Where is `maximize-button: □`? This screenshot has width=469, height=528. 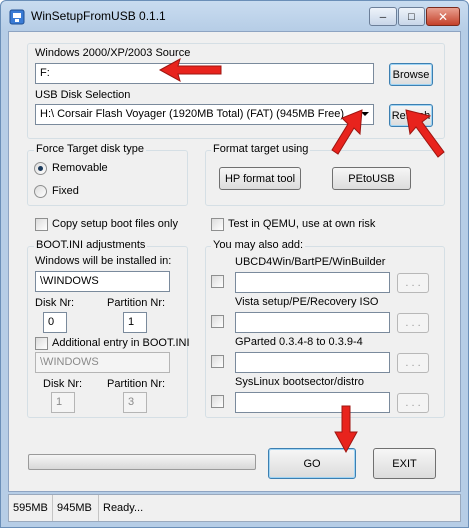
maximize-button: □ is located at coordinates (411, 16).